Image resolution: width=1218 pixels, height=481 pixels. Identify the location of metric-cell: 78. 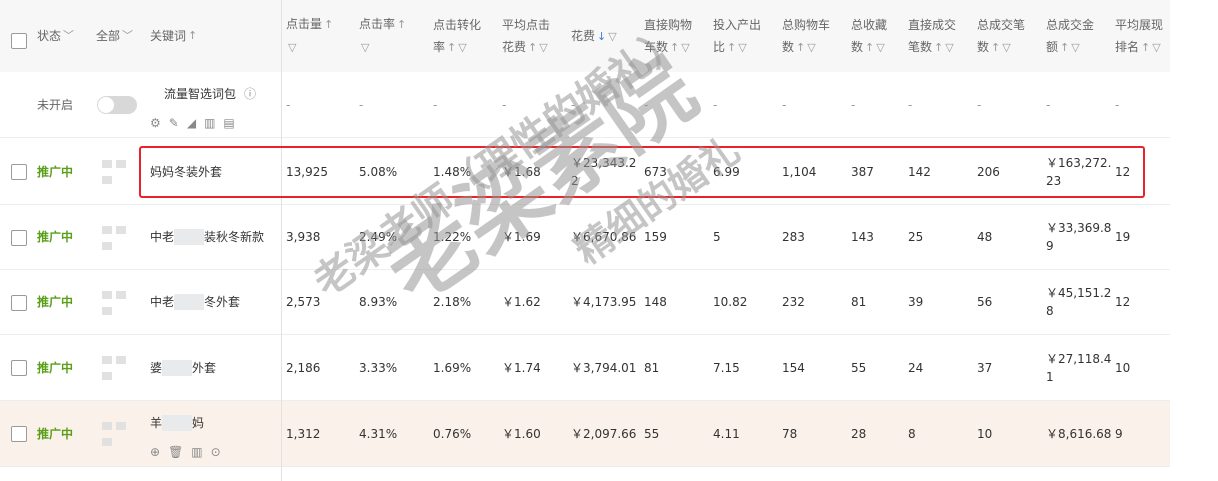
(790, 433).